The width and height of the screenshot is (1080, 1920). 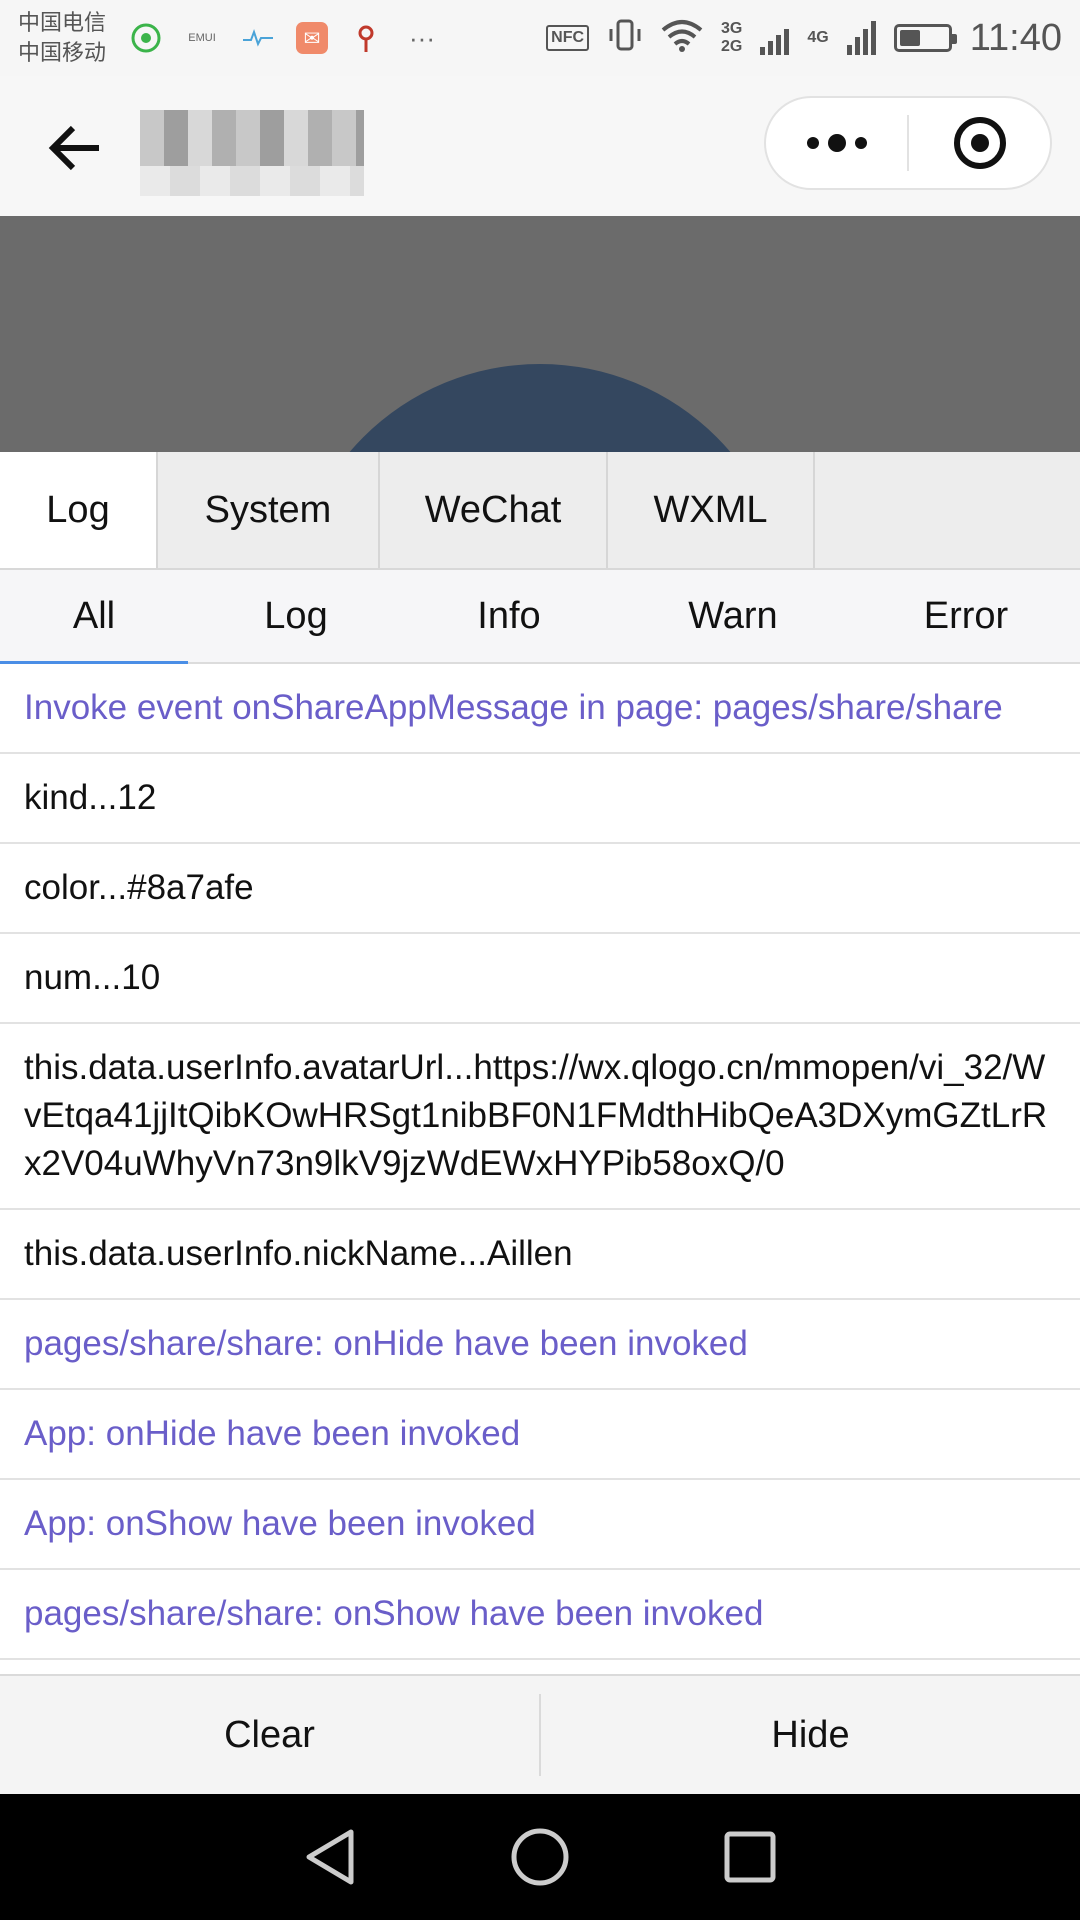 I want to click on app-notification-icon, so click(x=146, y=38).